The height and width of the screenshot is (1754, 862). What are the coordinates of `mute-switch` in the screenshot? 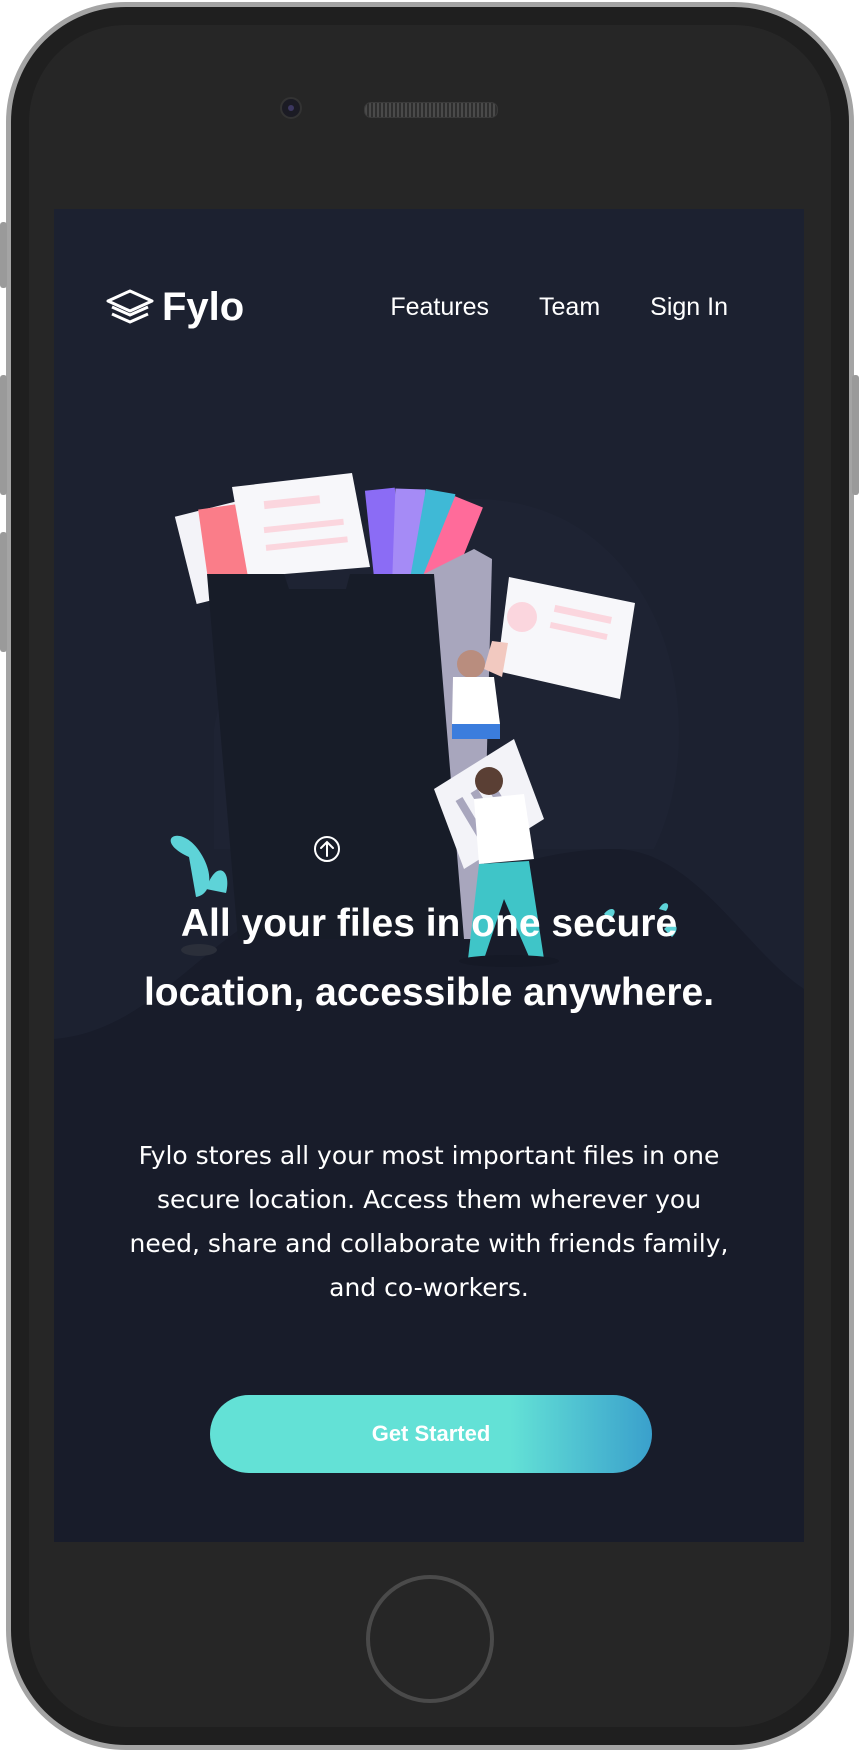 It's located at (3, 255).